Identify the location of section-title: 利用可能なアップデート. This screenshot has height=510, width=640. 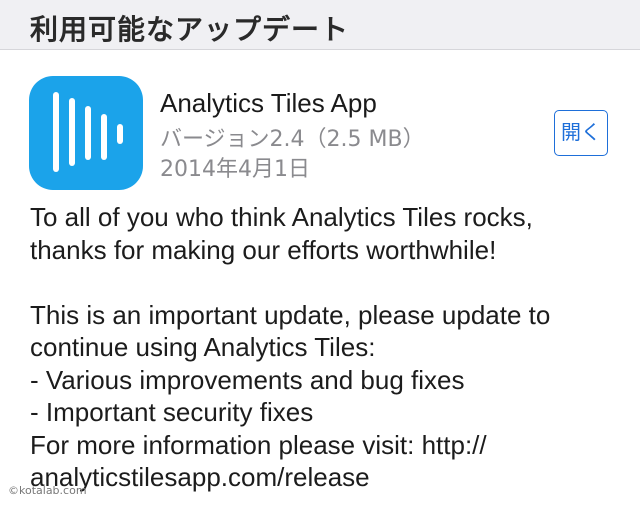
(190, 29).